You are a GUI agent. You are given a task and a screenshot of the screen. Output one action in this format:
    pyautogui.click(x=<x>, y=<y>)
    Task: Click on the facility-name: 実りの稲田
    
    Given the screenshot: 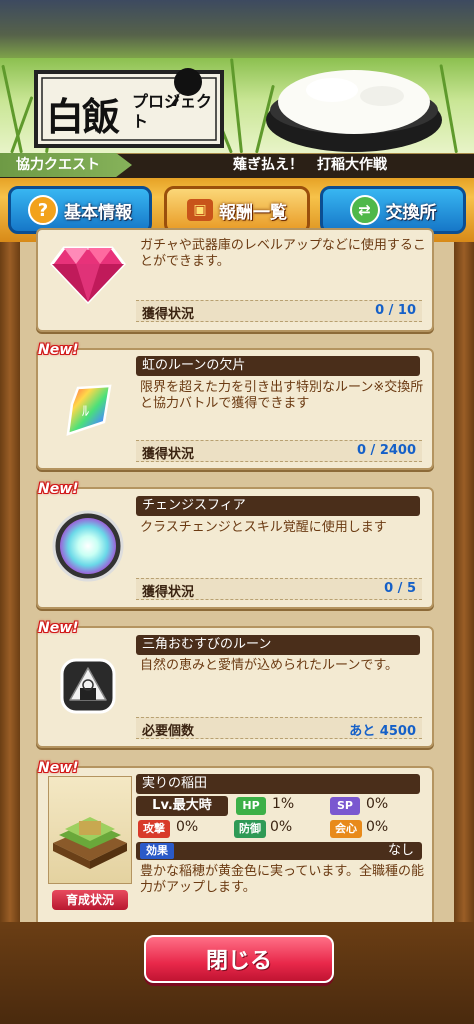 What is the action you would take?
    pyautogui.click(x=278, y=784)
    